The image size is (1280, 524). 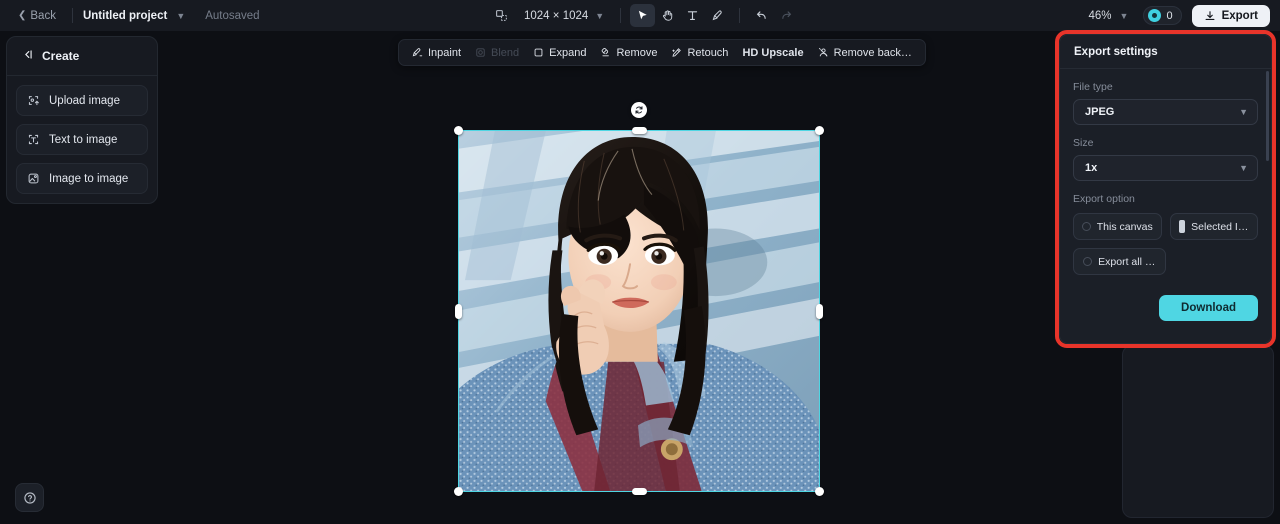 I want to click on export-button-label: Export, so click(x=1239, y=15).